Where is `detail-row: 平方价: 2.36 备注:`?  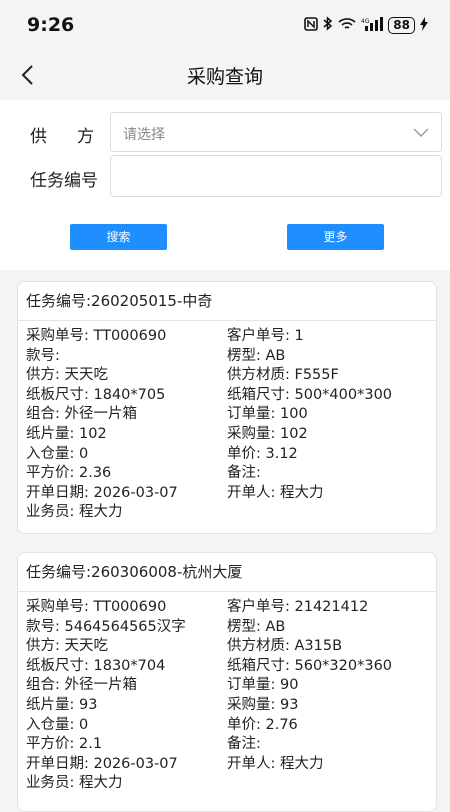
detail-row: 平方价: 2.36 备注: is located at coordinates (227, 474).